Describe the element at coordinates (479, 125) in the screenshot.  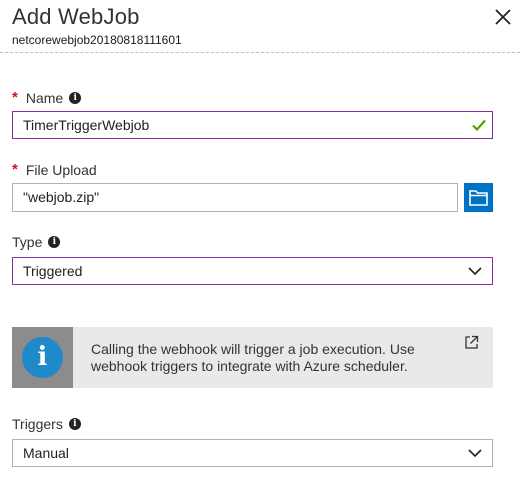
I see `checkmark-icon` at that location.